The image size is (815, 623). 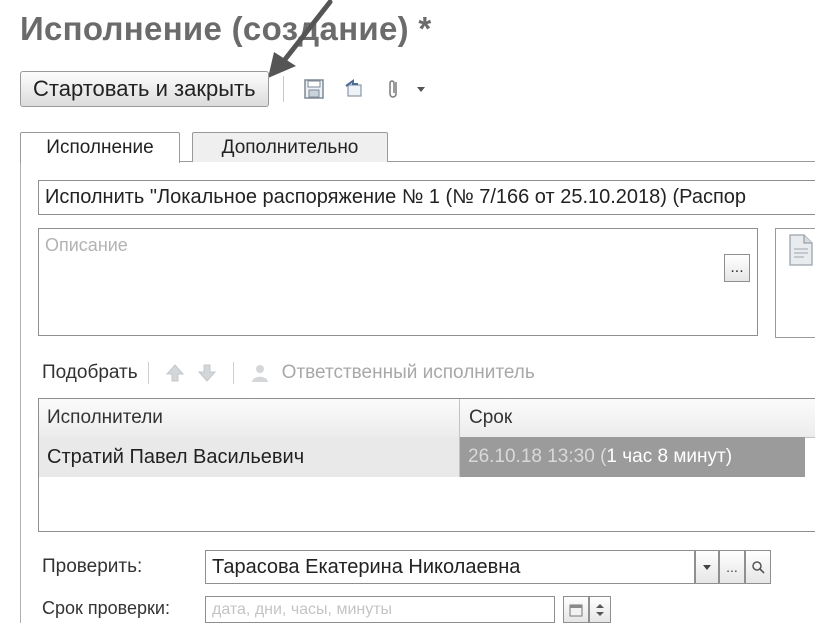 I want to click on tab-additional: Дополнительно, so click(x=290, y=147).